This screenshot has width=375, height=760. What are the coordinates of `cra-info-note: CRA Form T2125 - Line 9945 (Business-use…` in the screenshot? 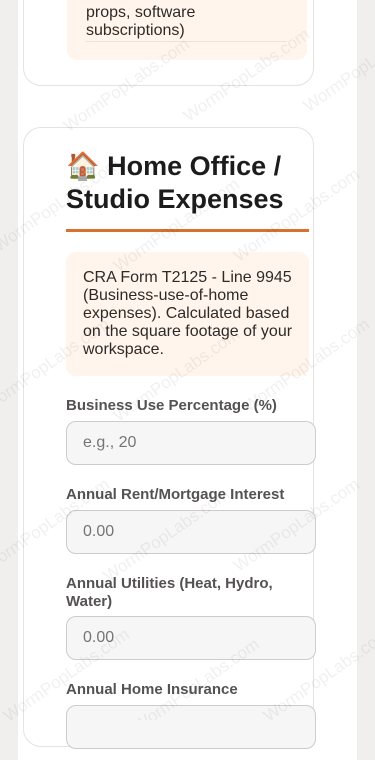 It's located at (187, 314).